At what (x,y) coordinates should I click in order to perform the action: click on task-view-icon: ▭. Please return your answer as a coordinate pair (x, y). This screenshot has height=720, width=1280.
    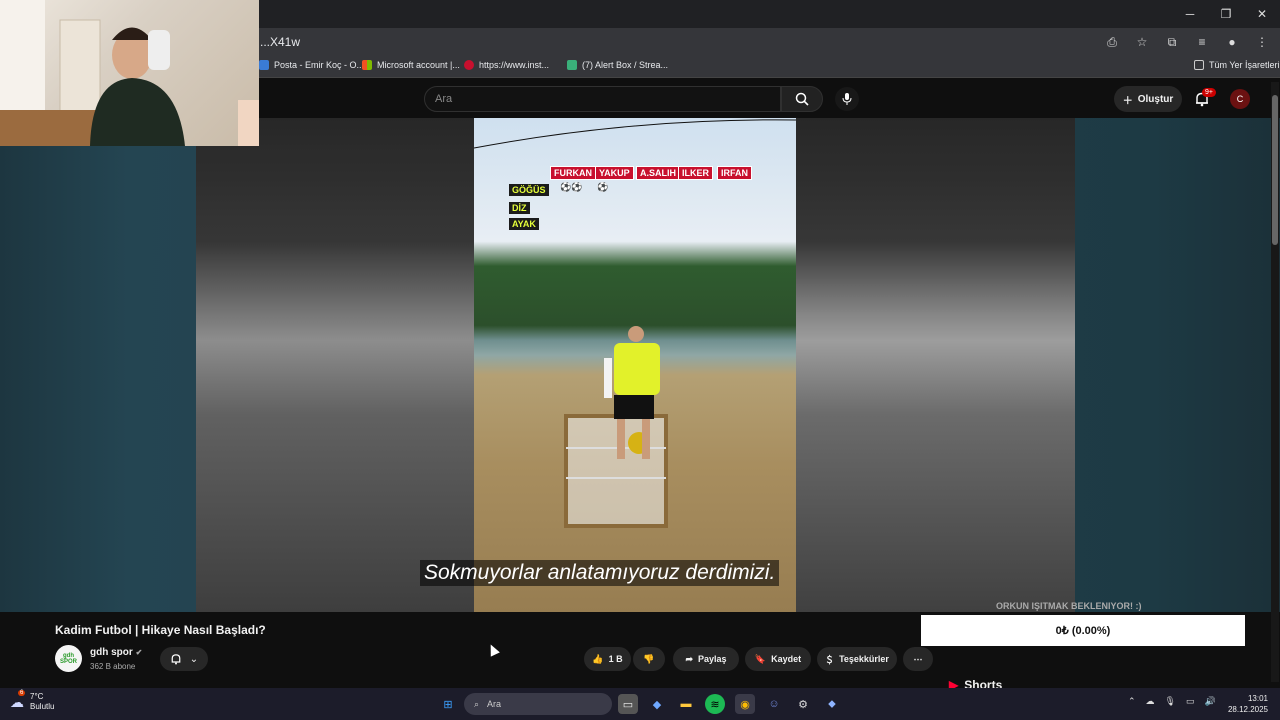
    Looking at the image, I should click on (628, 704).